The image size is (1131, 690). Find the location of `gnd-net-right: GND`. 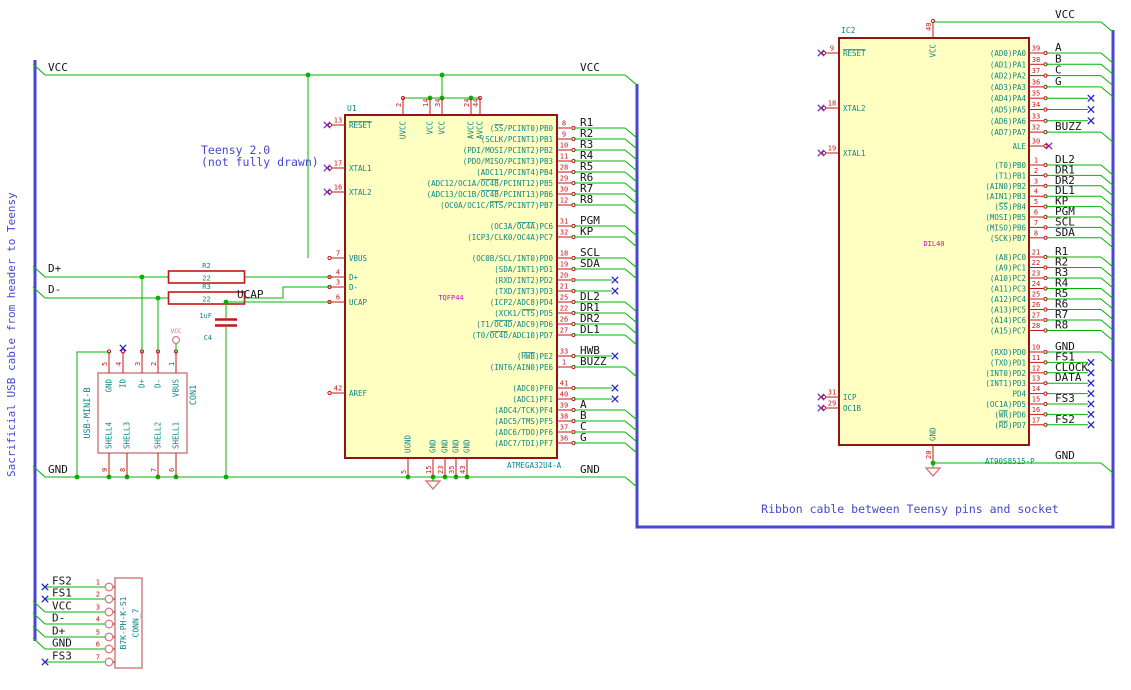

gnd-net-right: GND is located at coordinates (1019, 463).